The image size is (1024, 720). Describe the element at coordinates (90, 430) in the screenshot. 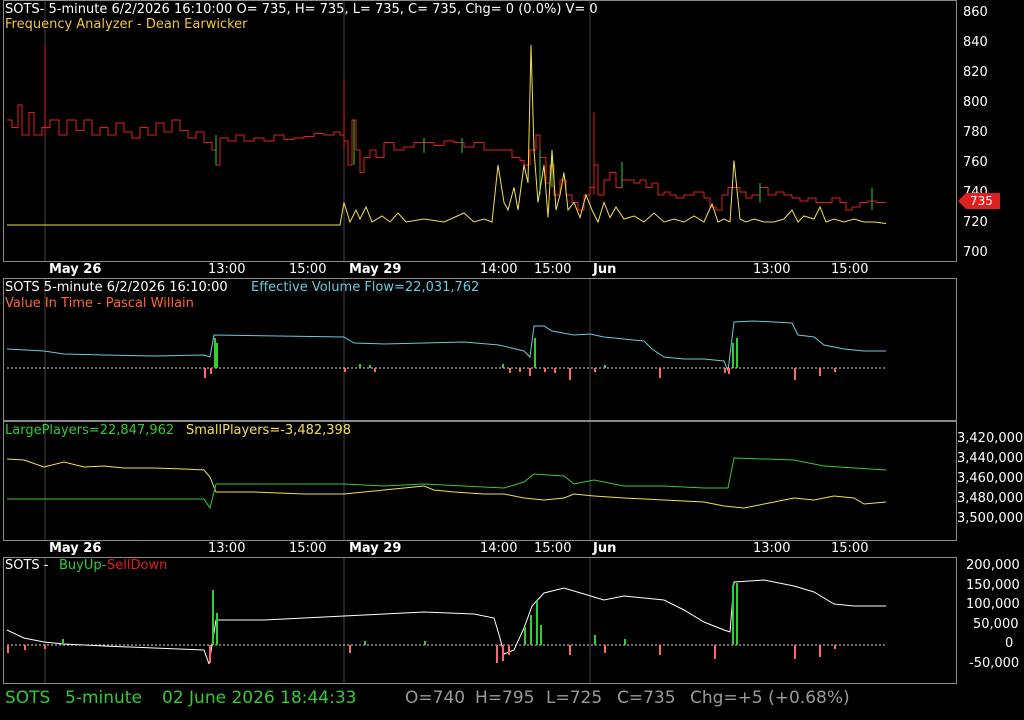

I see `large-players-value: LargePlayers=22,847,962` at that location.